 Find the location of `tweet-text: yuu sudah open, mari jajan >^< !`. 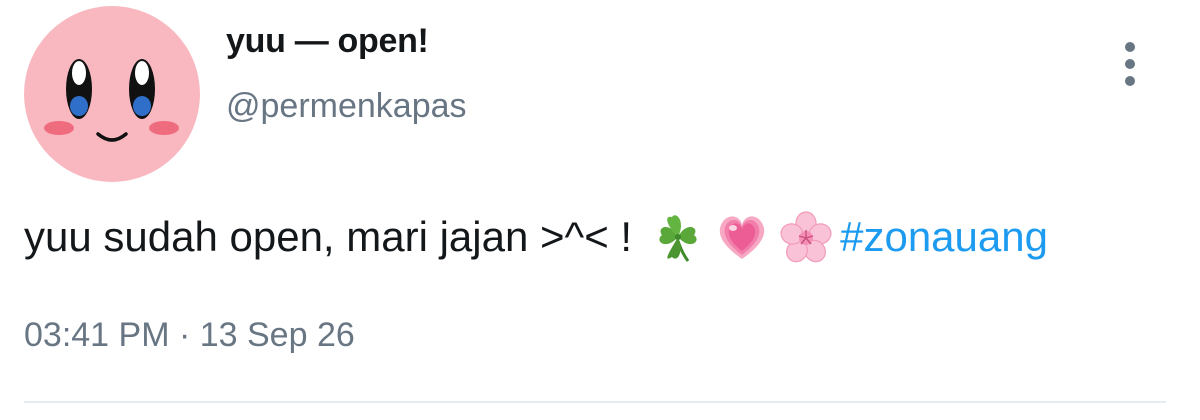

tweet-text: yuu sudah open, mari jajan >^< ! is located at coordinates (328, 236).